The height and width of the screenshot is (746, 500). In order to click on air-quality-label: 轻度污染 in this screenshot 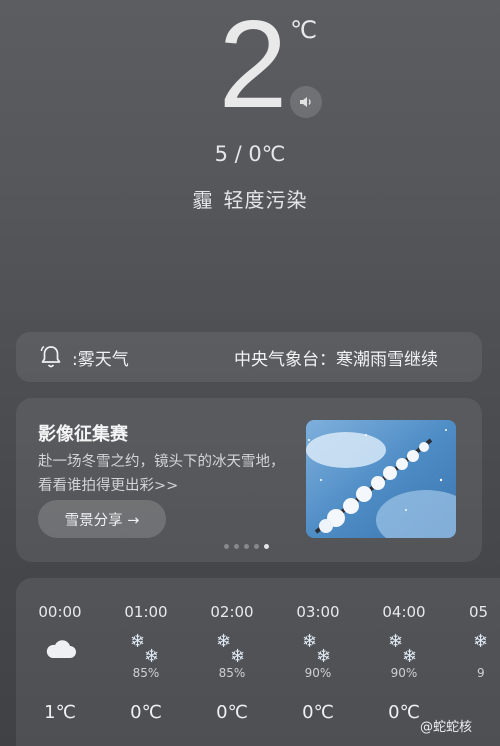, I will do `click(265, 200)`.